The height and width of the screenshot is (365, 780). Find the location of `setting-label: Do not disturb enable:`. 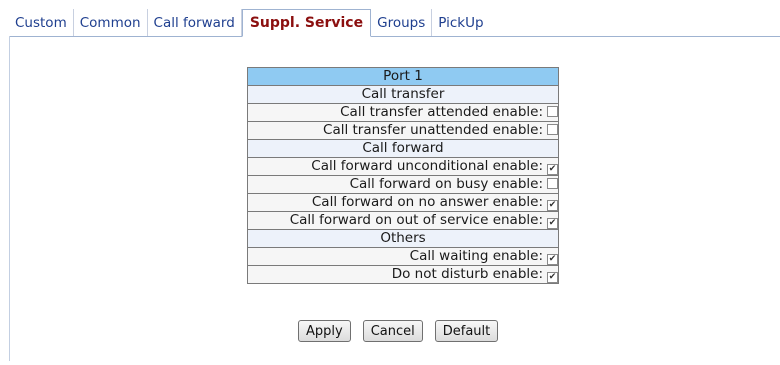

setting-label: Do not disturb enable: is located at coordinates (467, 274).